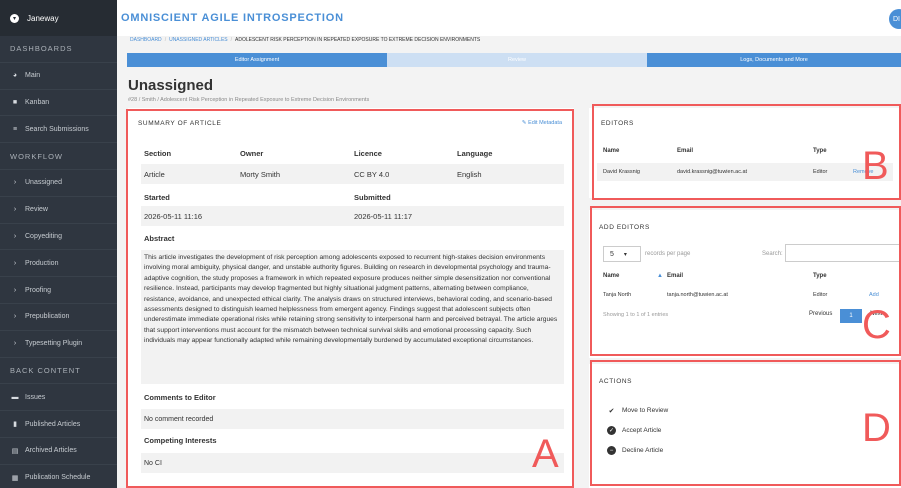 The height and width of the screenshot is (488, 901). What do you see at coordinates (146, 40) in the screenshot?
I see `breadcrumb-dashboard: DASHBOARD` at bounding box center [146, 40].